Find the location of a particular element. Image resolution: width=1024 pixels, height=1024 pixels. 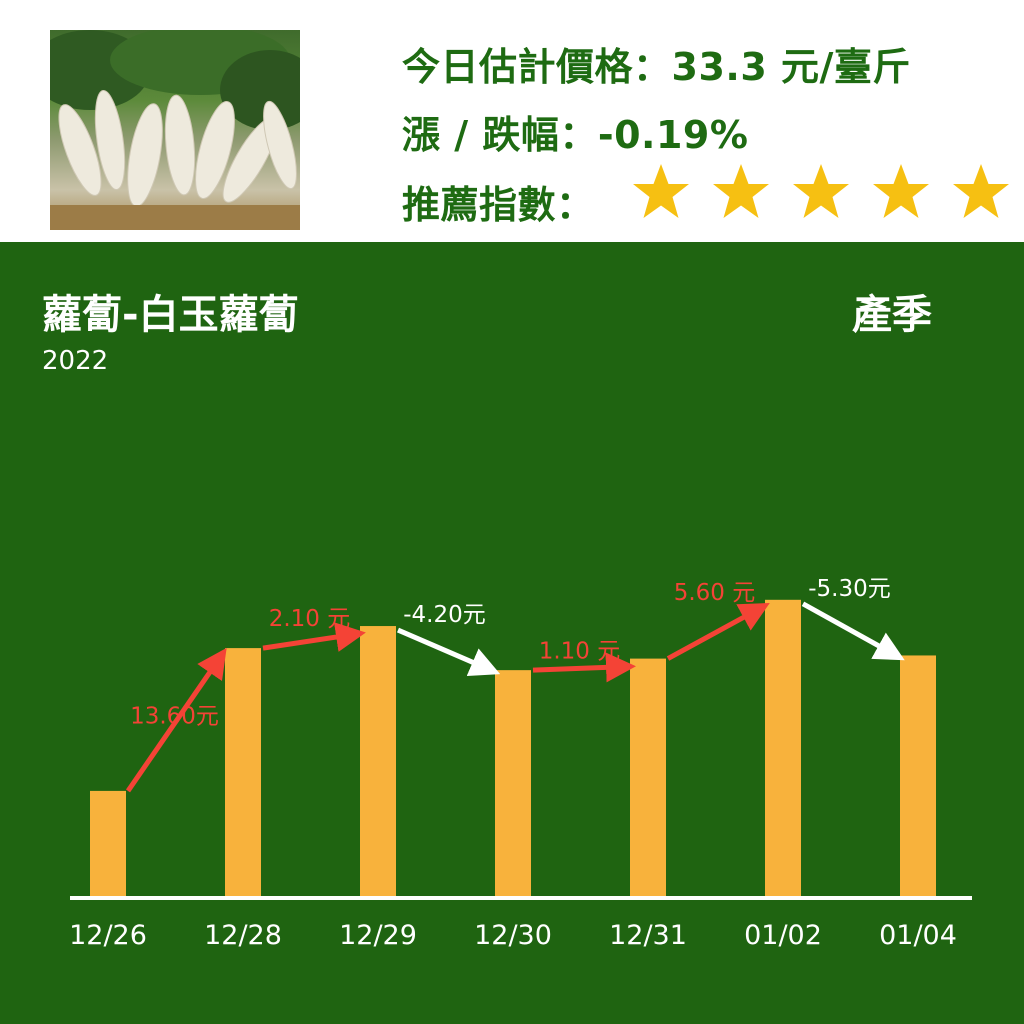

x-tick-label: 12/30 is located at coordinates (513, 935).